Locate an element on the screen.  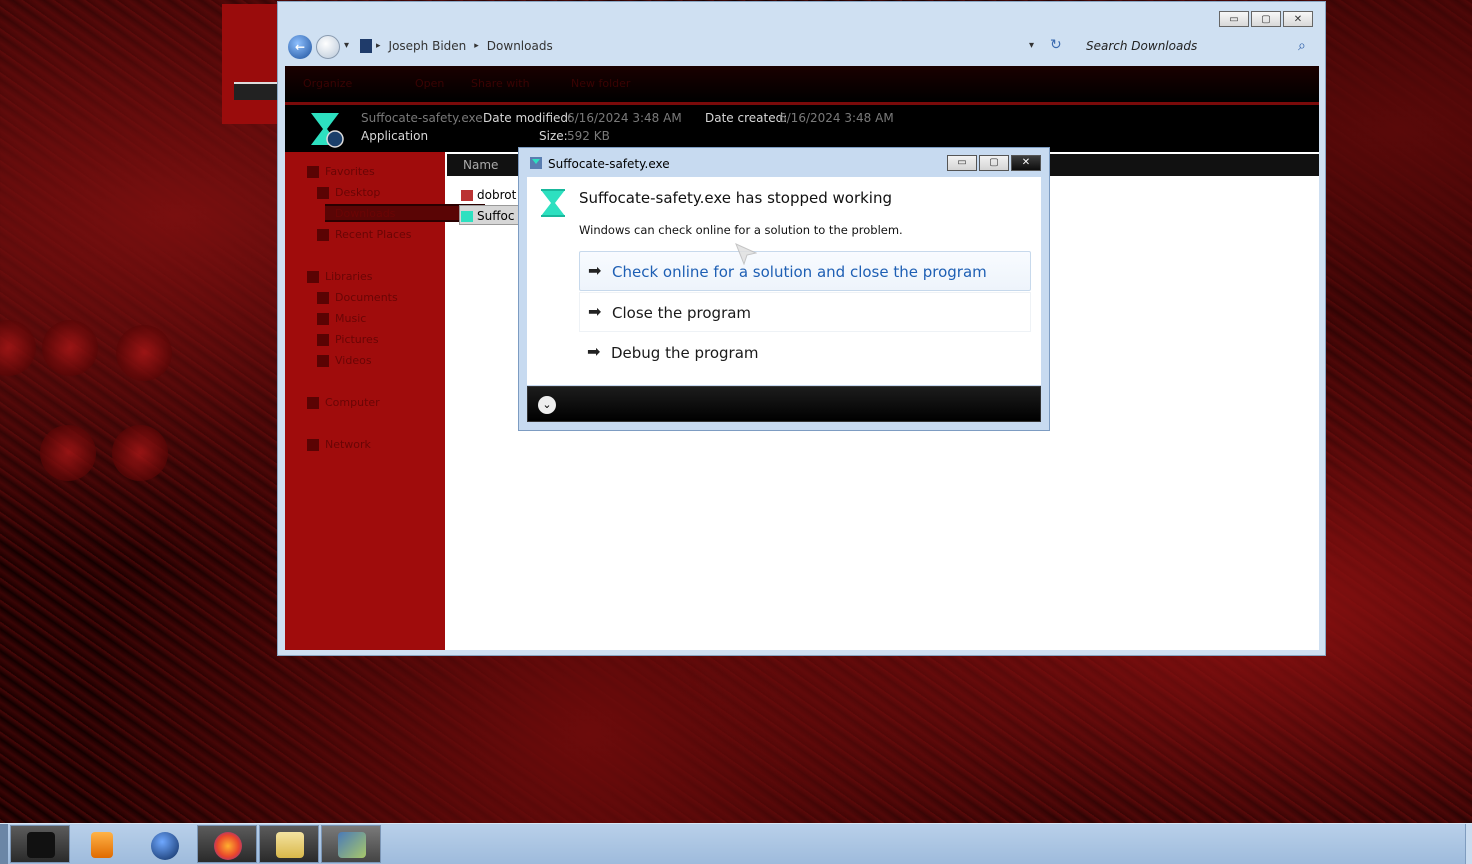
name-column-header: Name is located at coordinates (480, 165).